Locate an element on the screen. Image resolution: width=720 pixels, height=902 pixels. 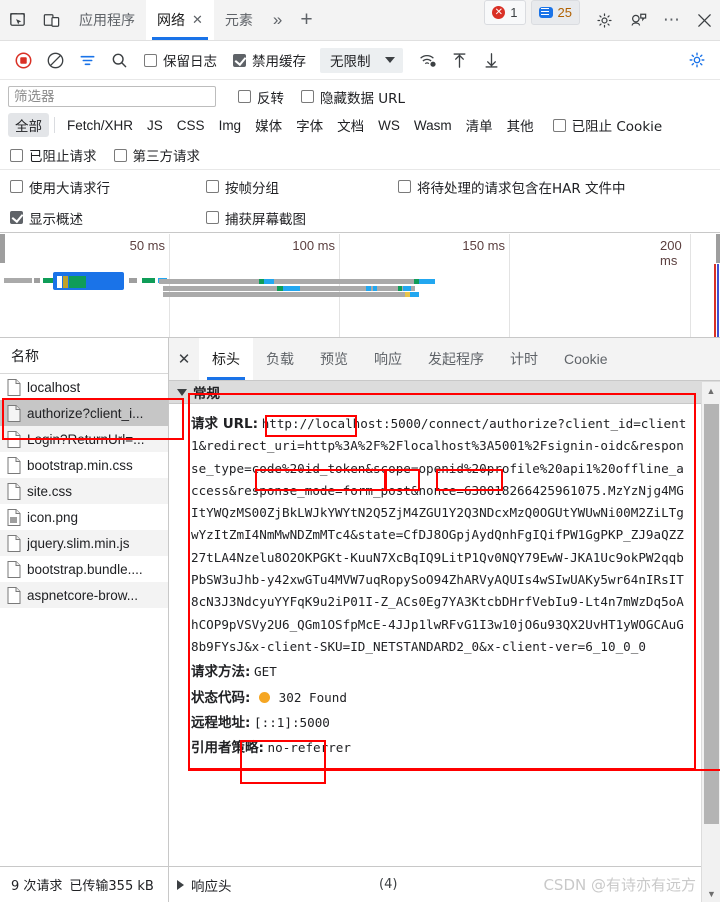
detail-scrollbar: ▲ ▼ is located at coordinates (710, 642).